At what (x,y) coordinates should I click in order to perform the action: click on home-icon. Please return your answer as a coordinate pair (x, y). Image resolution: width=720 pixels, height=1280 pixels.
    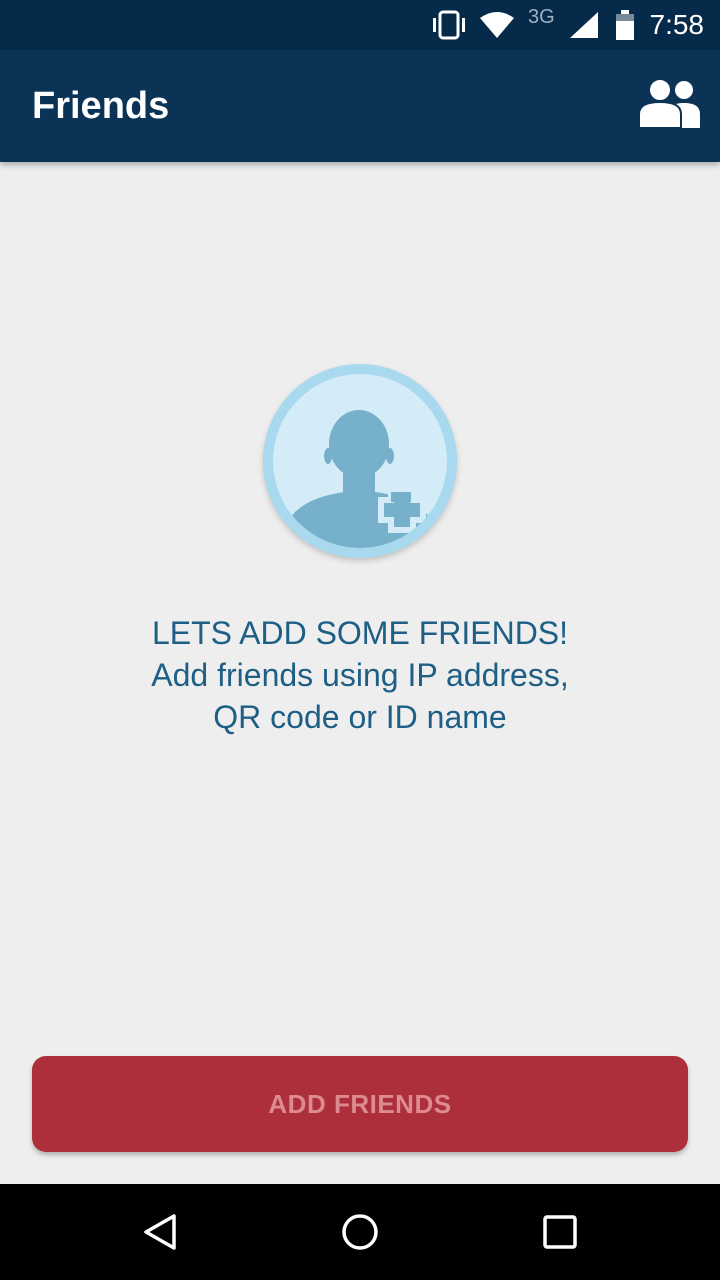
    Looking at the image, I should click on (360, 1232).